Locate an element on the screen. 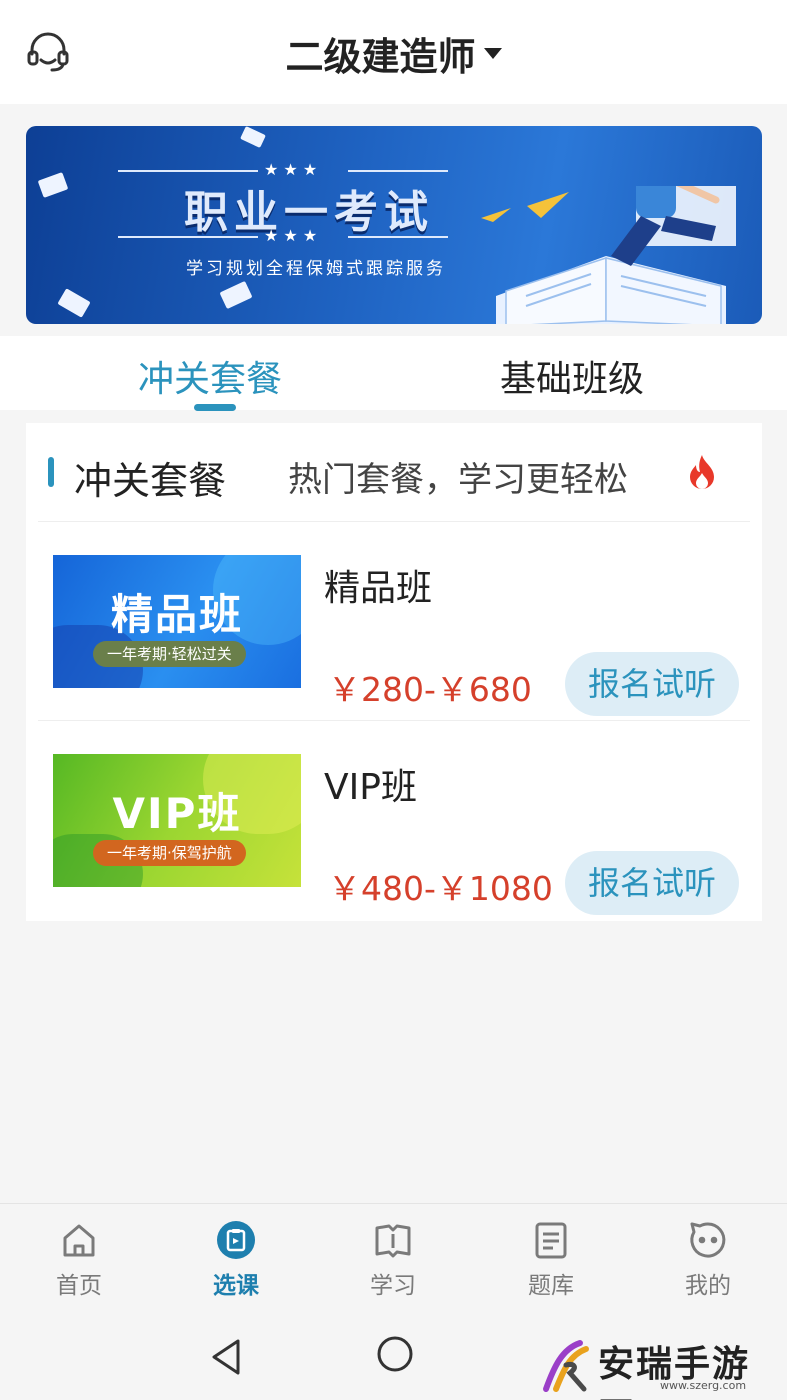 This screenshot has height=1400, width=787. nav-label: 我的 is located at coordinates (708, 1286).